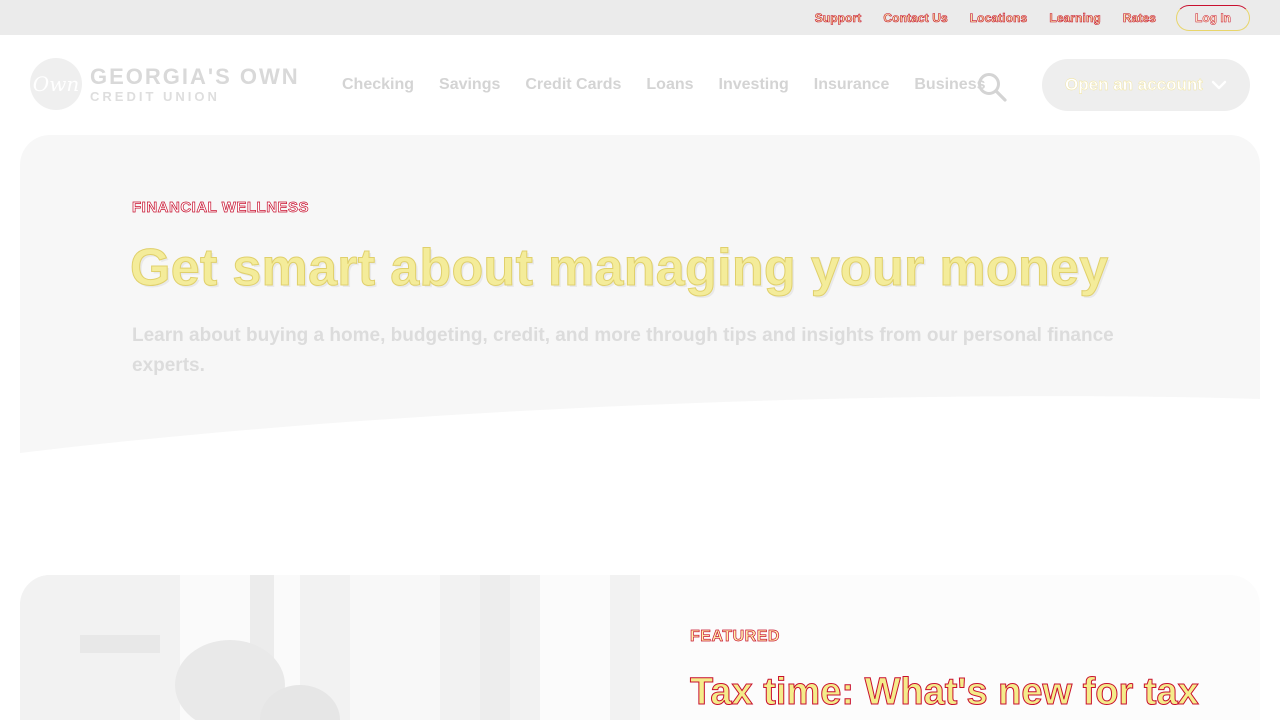 The width and height of the screenshot is (1280, 720). Describe the element at coordinates (195, 76) in the screenshot. I see `logo-name-line1: GEORGIA'S OWN` at that location.